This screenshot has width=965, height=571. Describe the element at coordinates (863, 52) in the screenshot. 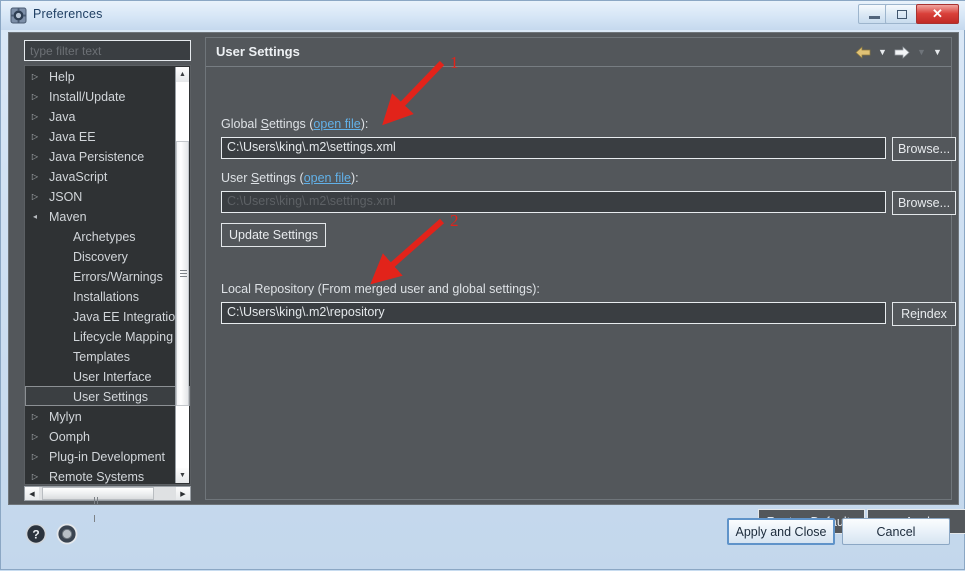

I see `back-arrow-icon` at that location.